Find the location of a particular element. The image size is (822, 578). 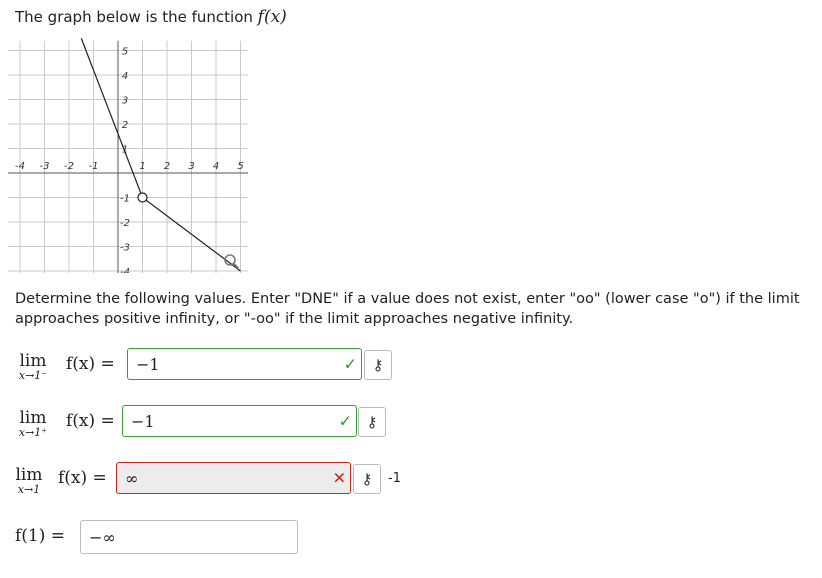

two-sided-limit-answer-field: ∞ ✕ is located at coordinates (233, 478).